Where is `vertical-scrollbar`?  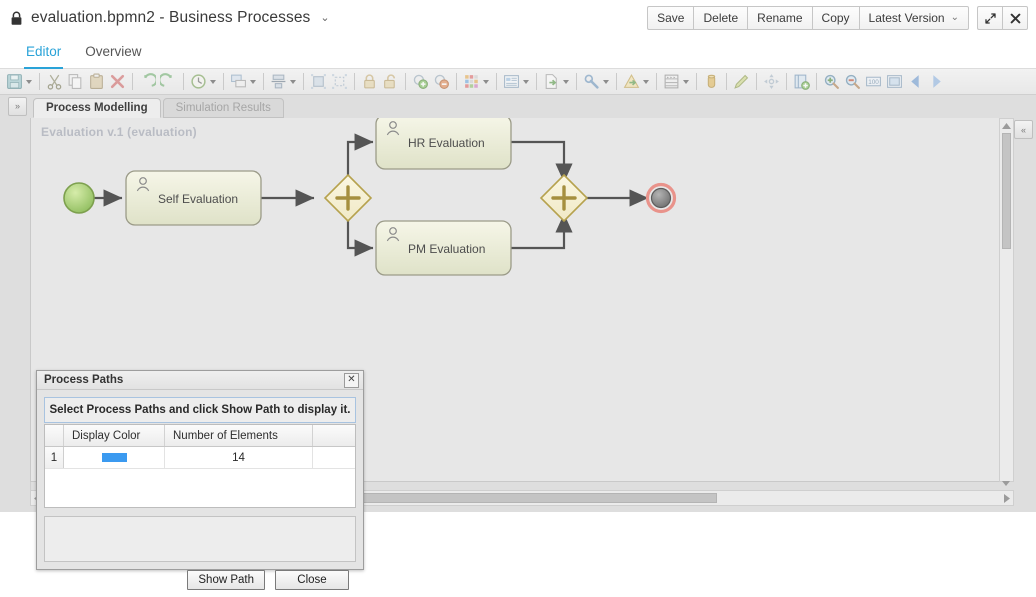
vertical-scrollbar is located at coordinates (1006, 300).